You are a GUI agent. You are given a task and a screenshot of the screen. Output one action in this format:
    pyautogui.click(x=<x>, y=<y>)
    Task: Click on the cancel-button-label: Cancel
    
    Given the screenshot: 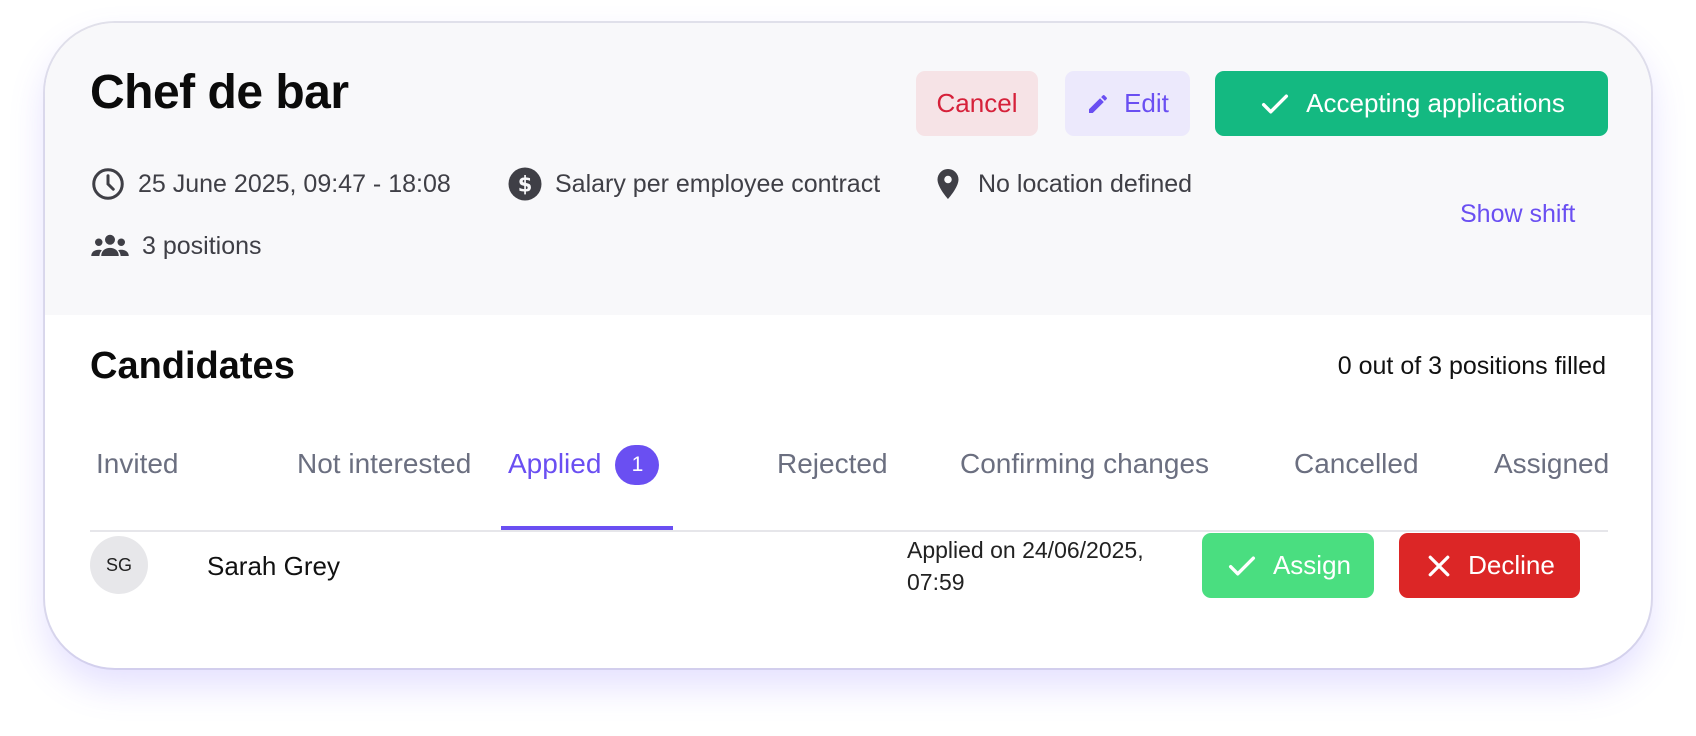 What is the action you would take?
    pyautogui.click(x=977, y=103)
    